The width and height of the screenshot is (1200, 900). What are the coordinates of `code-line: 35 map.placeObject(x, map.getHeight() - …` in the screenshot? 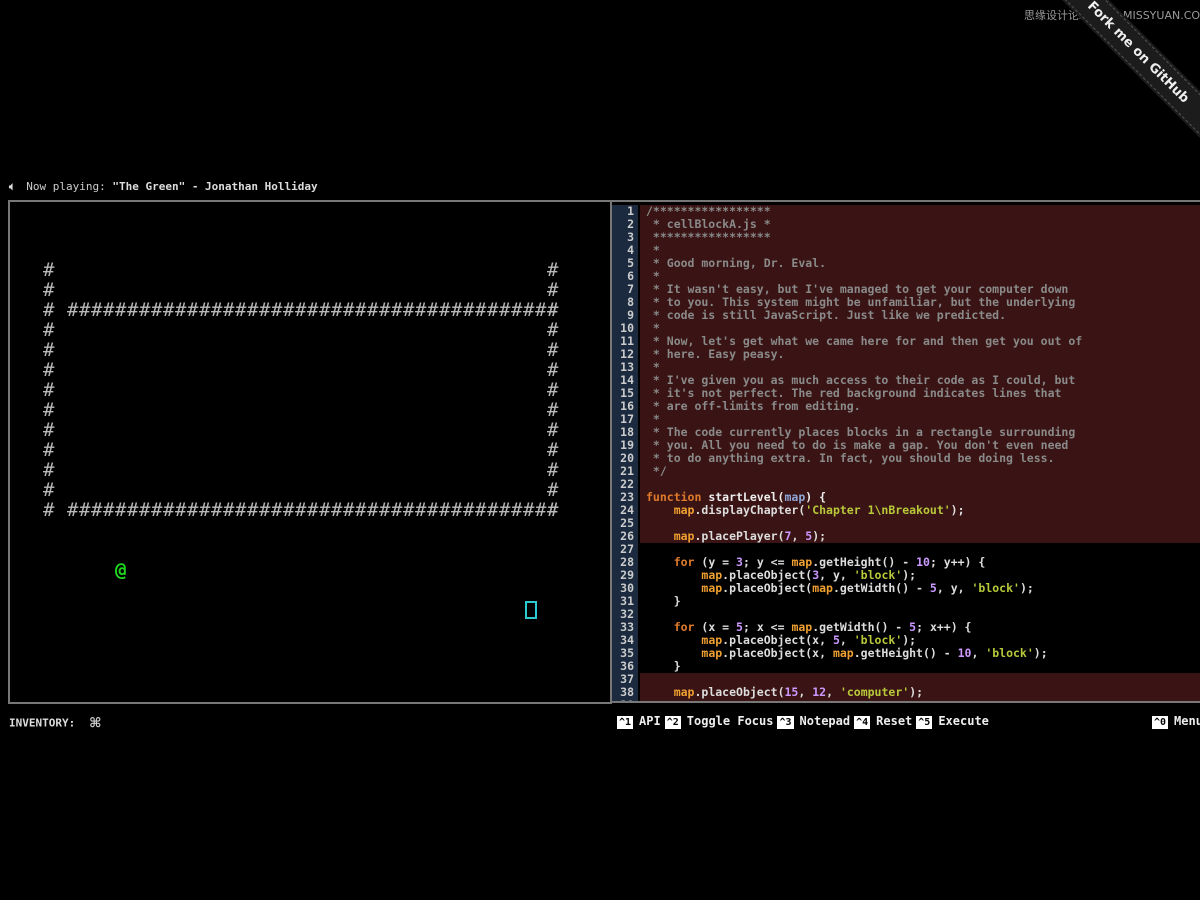 It's located at (906, 653).